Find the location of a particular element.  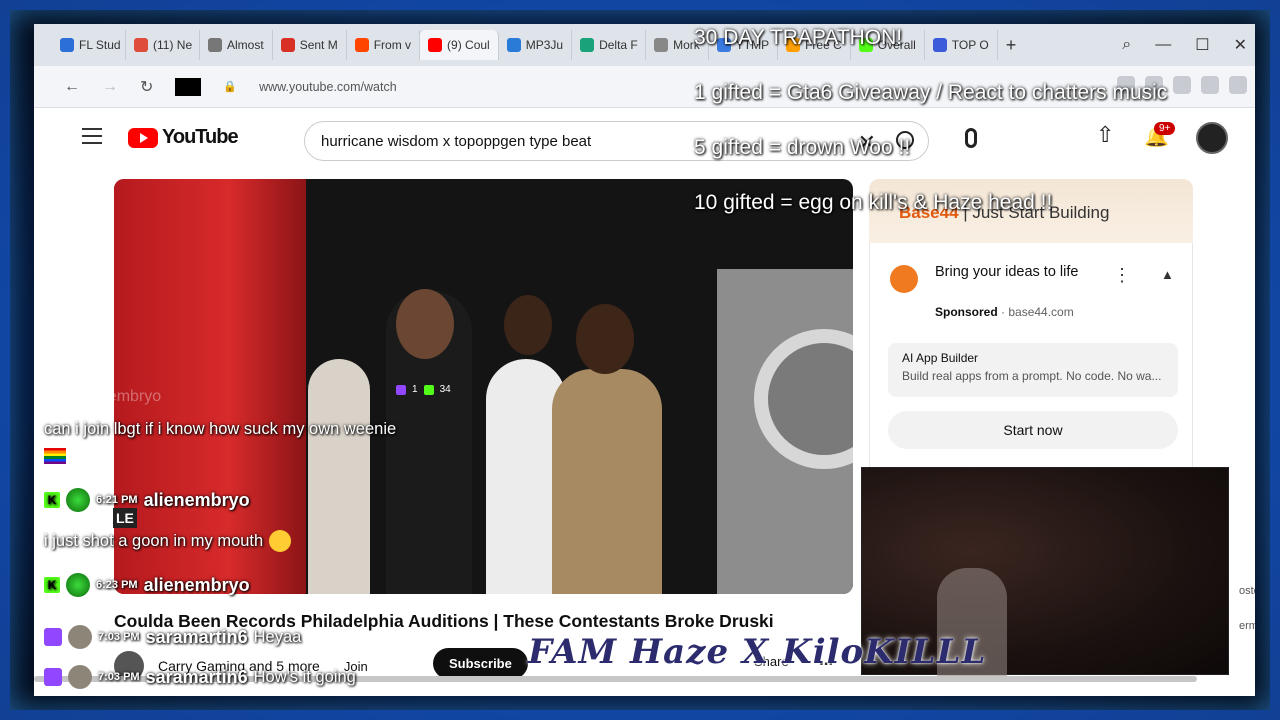

chat-message: 7:03 PM saramartin6 Heyaa is located at coordinates (172, 637).